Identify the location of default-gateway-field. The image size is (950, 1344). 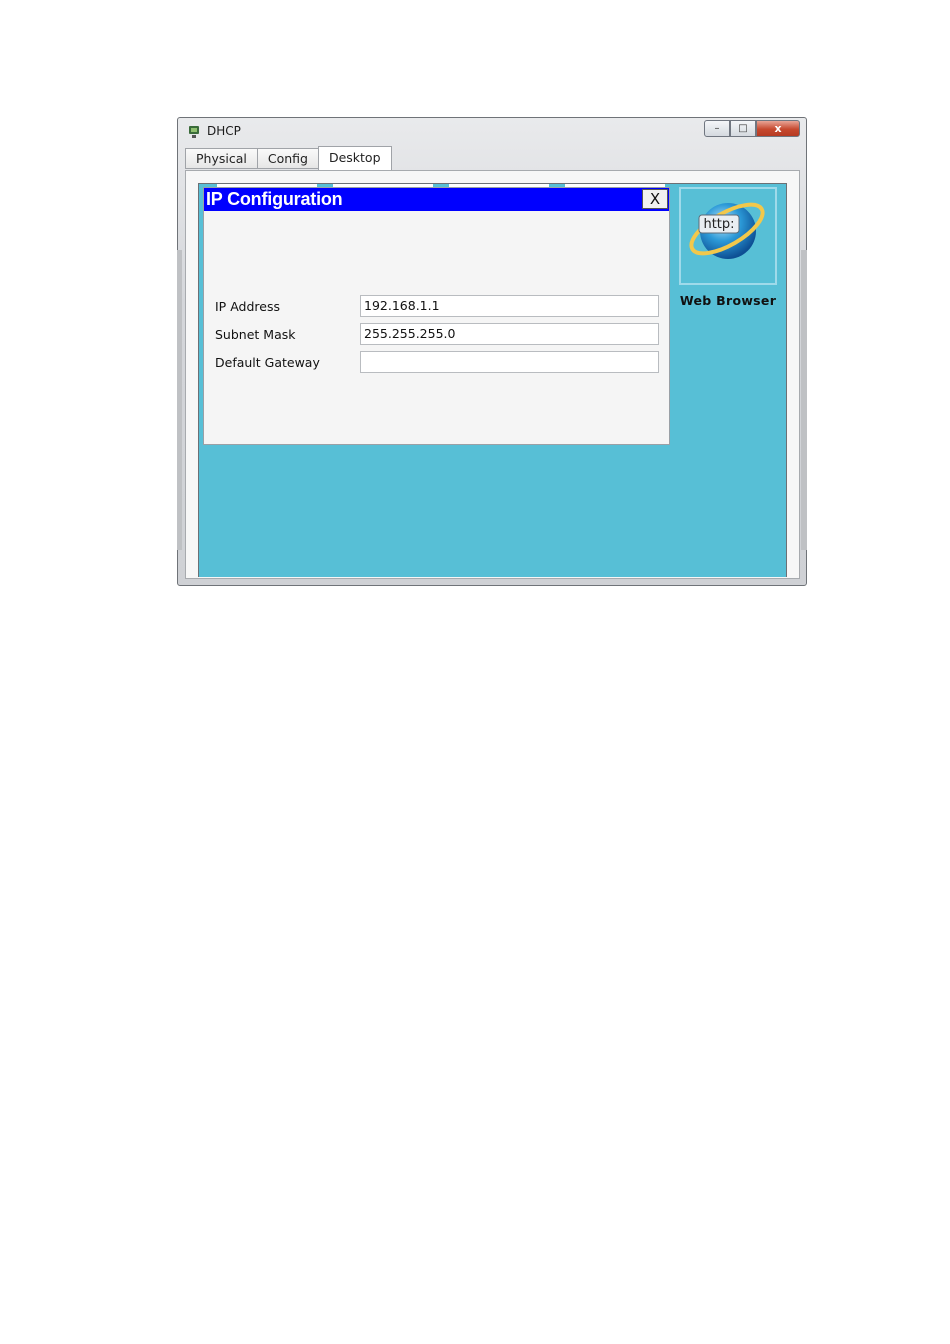
(509, 362).